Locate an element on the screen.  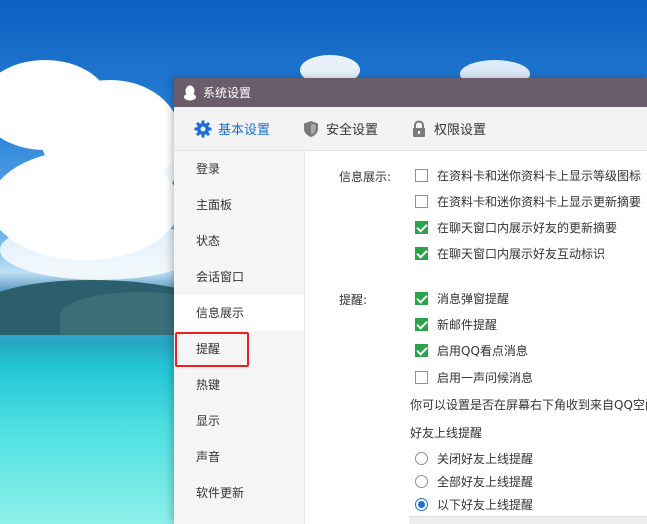
sidebar-item-sound: 声音 is located at coordinates (239, 457).